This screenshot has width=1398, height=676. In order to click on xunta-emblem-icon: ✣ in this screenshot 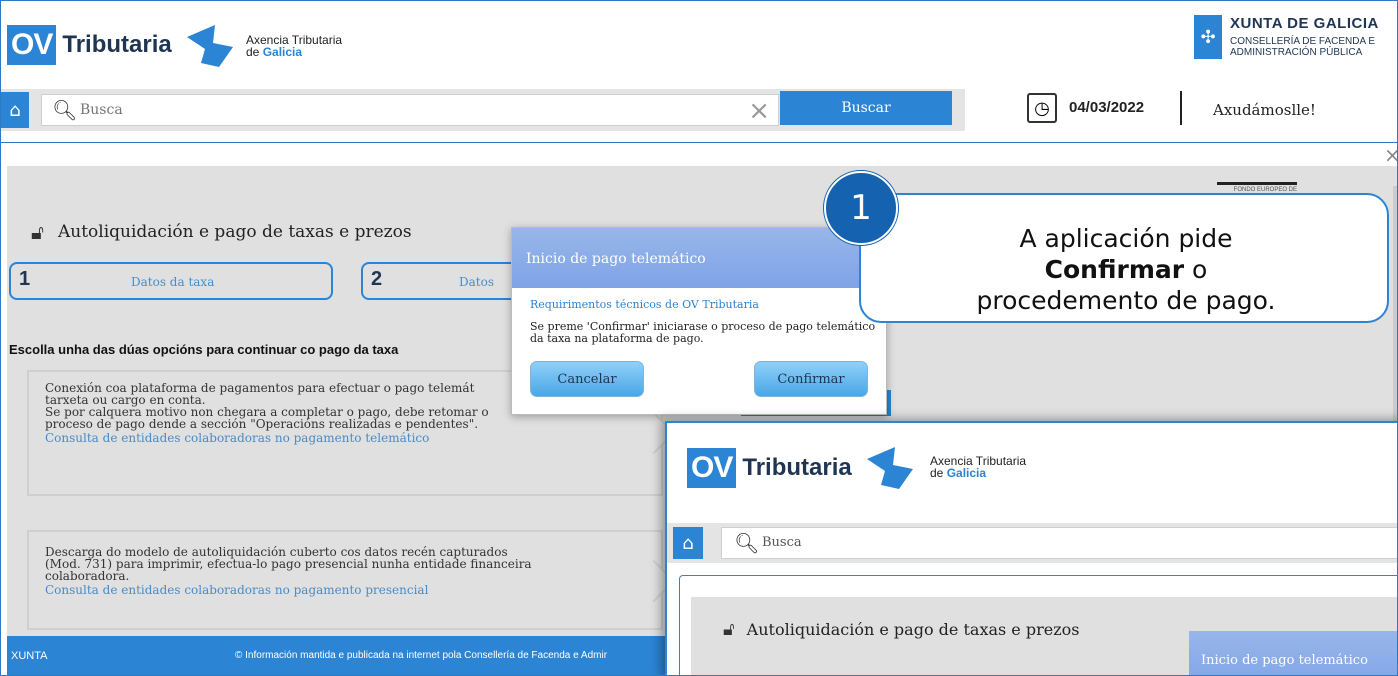, I will do `click(1208, 37)`.